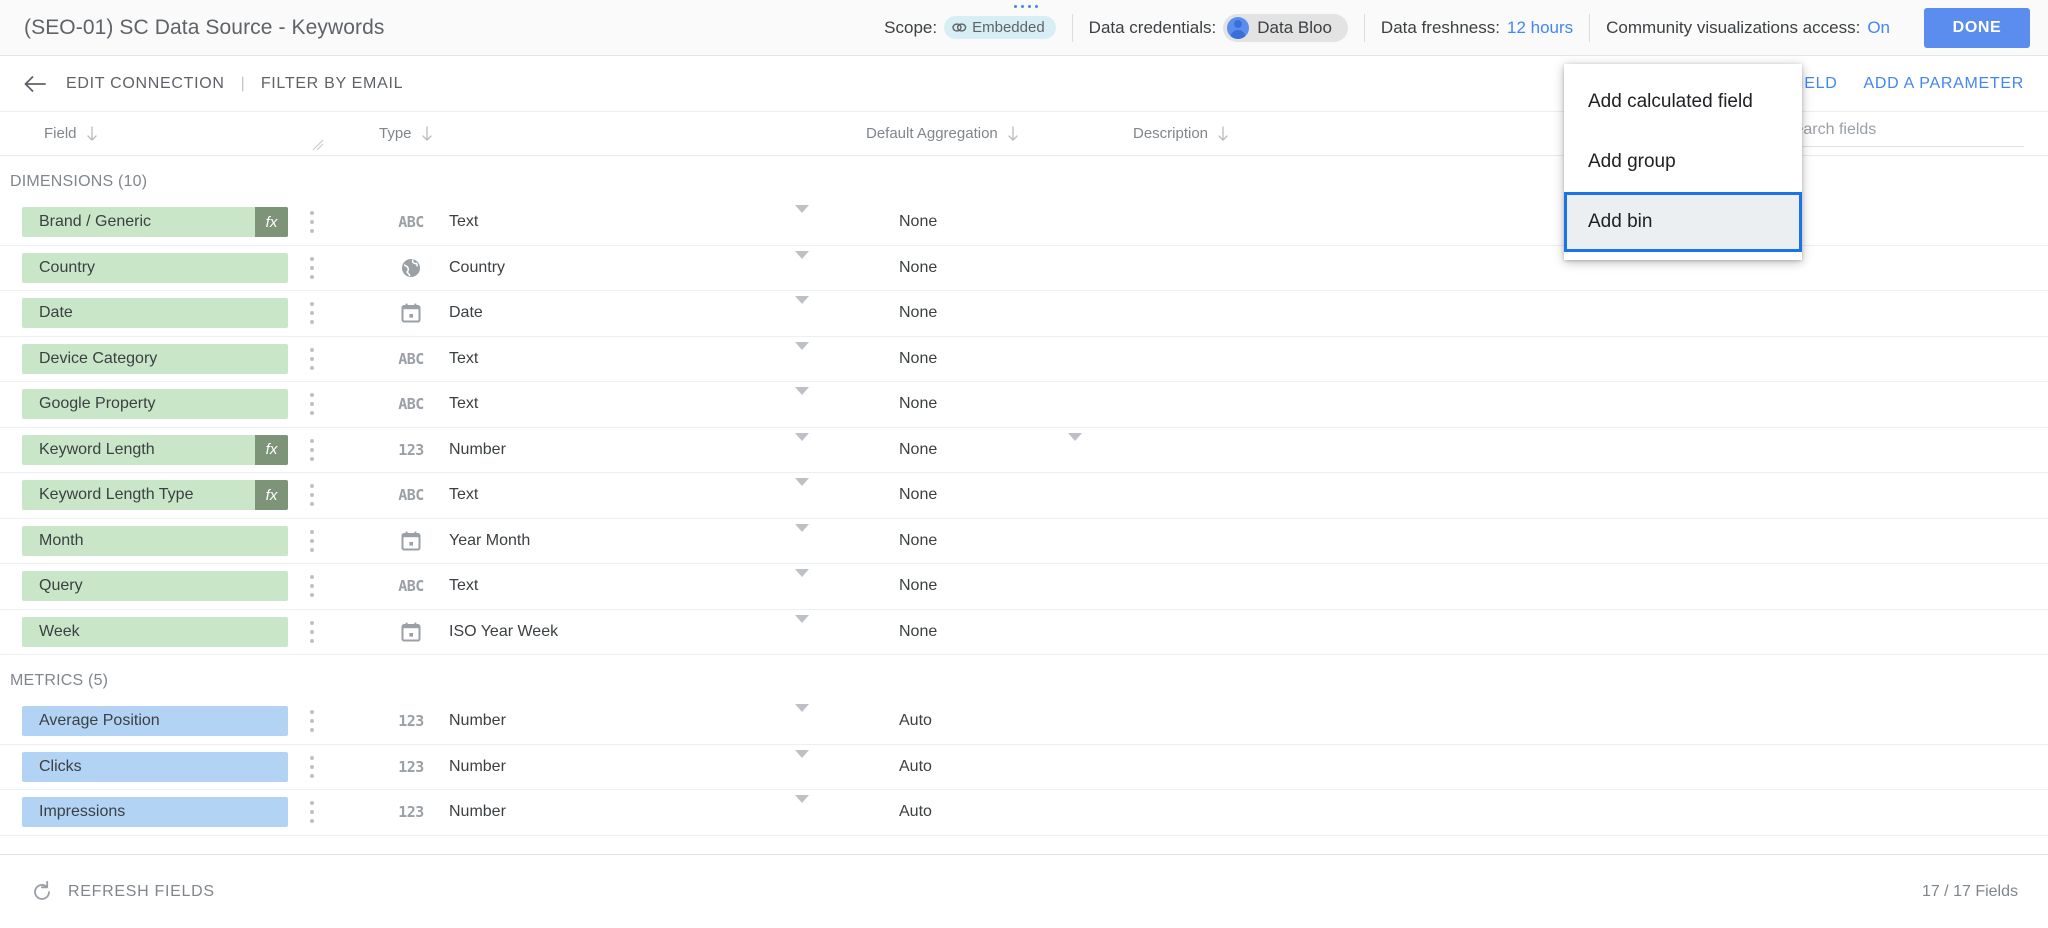 This screenshot has height=928, width=2048. I want to click on column-header-description: Description, so click(1181, 133).